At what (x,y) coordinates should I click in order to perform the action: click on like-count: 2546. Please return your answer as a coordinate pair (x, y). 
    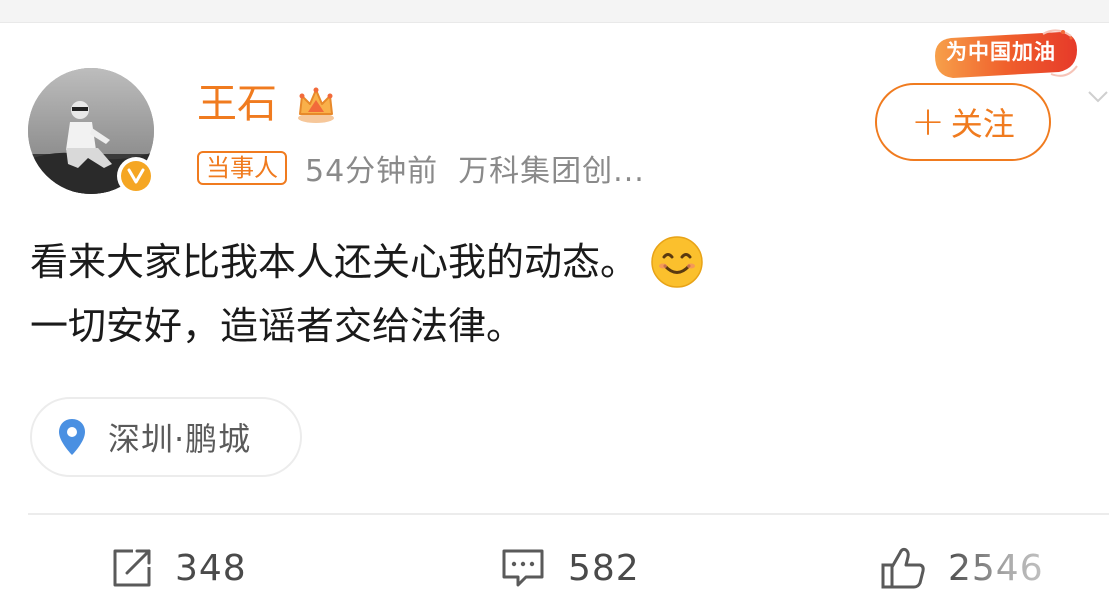
    Looking at the image, I should click on (996, 568).